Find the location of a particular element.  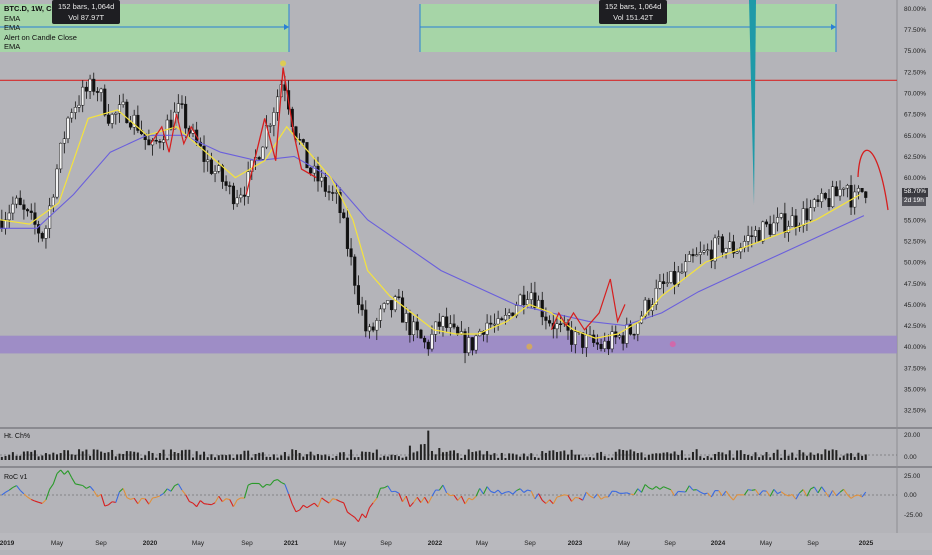

indicator-1-label: Ht. Ch% is located at coordinates (17, 436).